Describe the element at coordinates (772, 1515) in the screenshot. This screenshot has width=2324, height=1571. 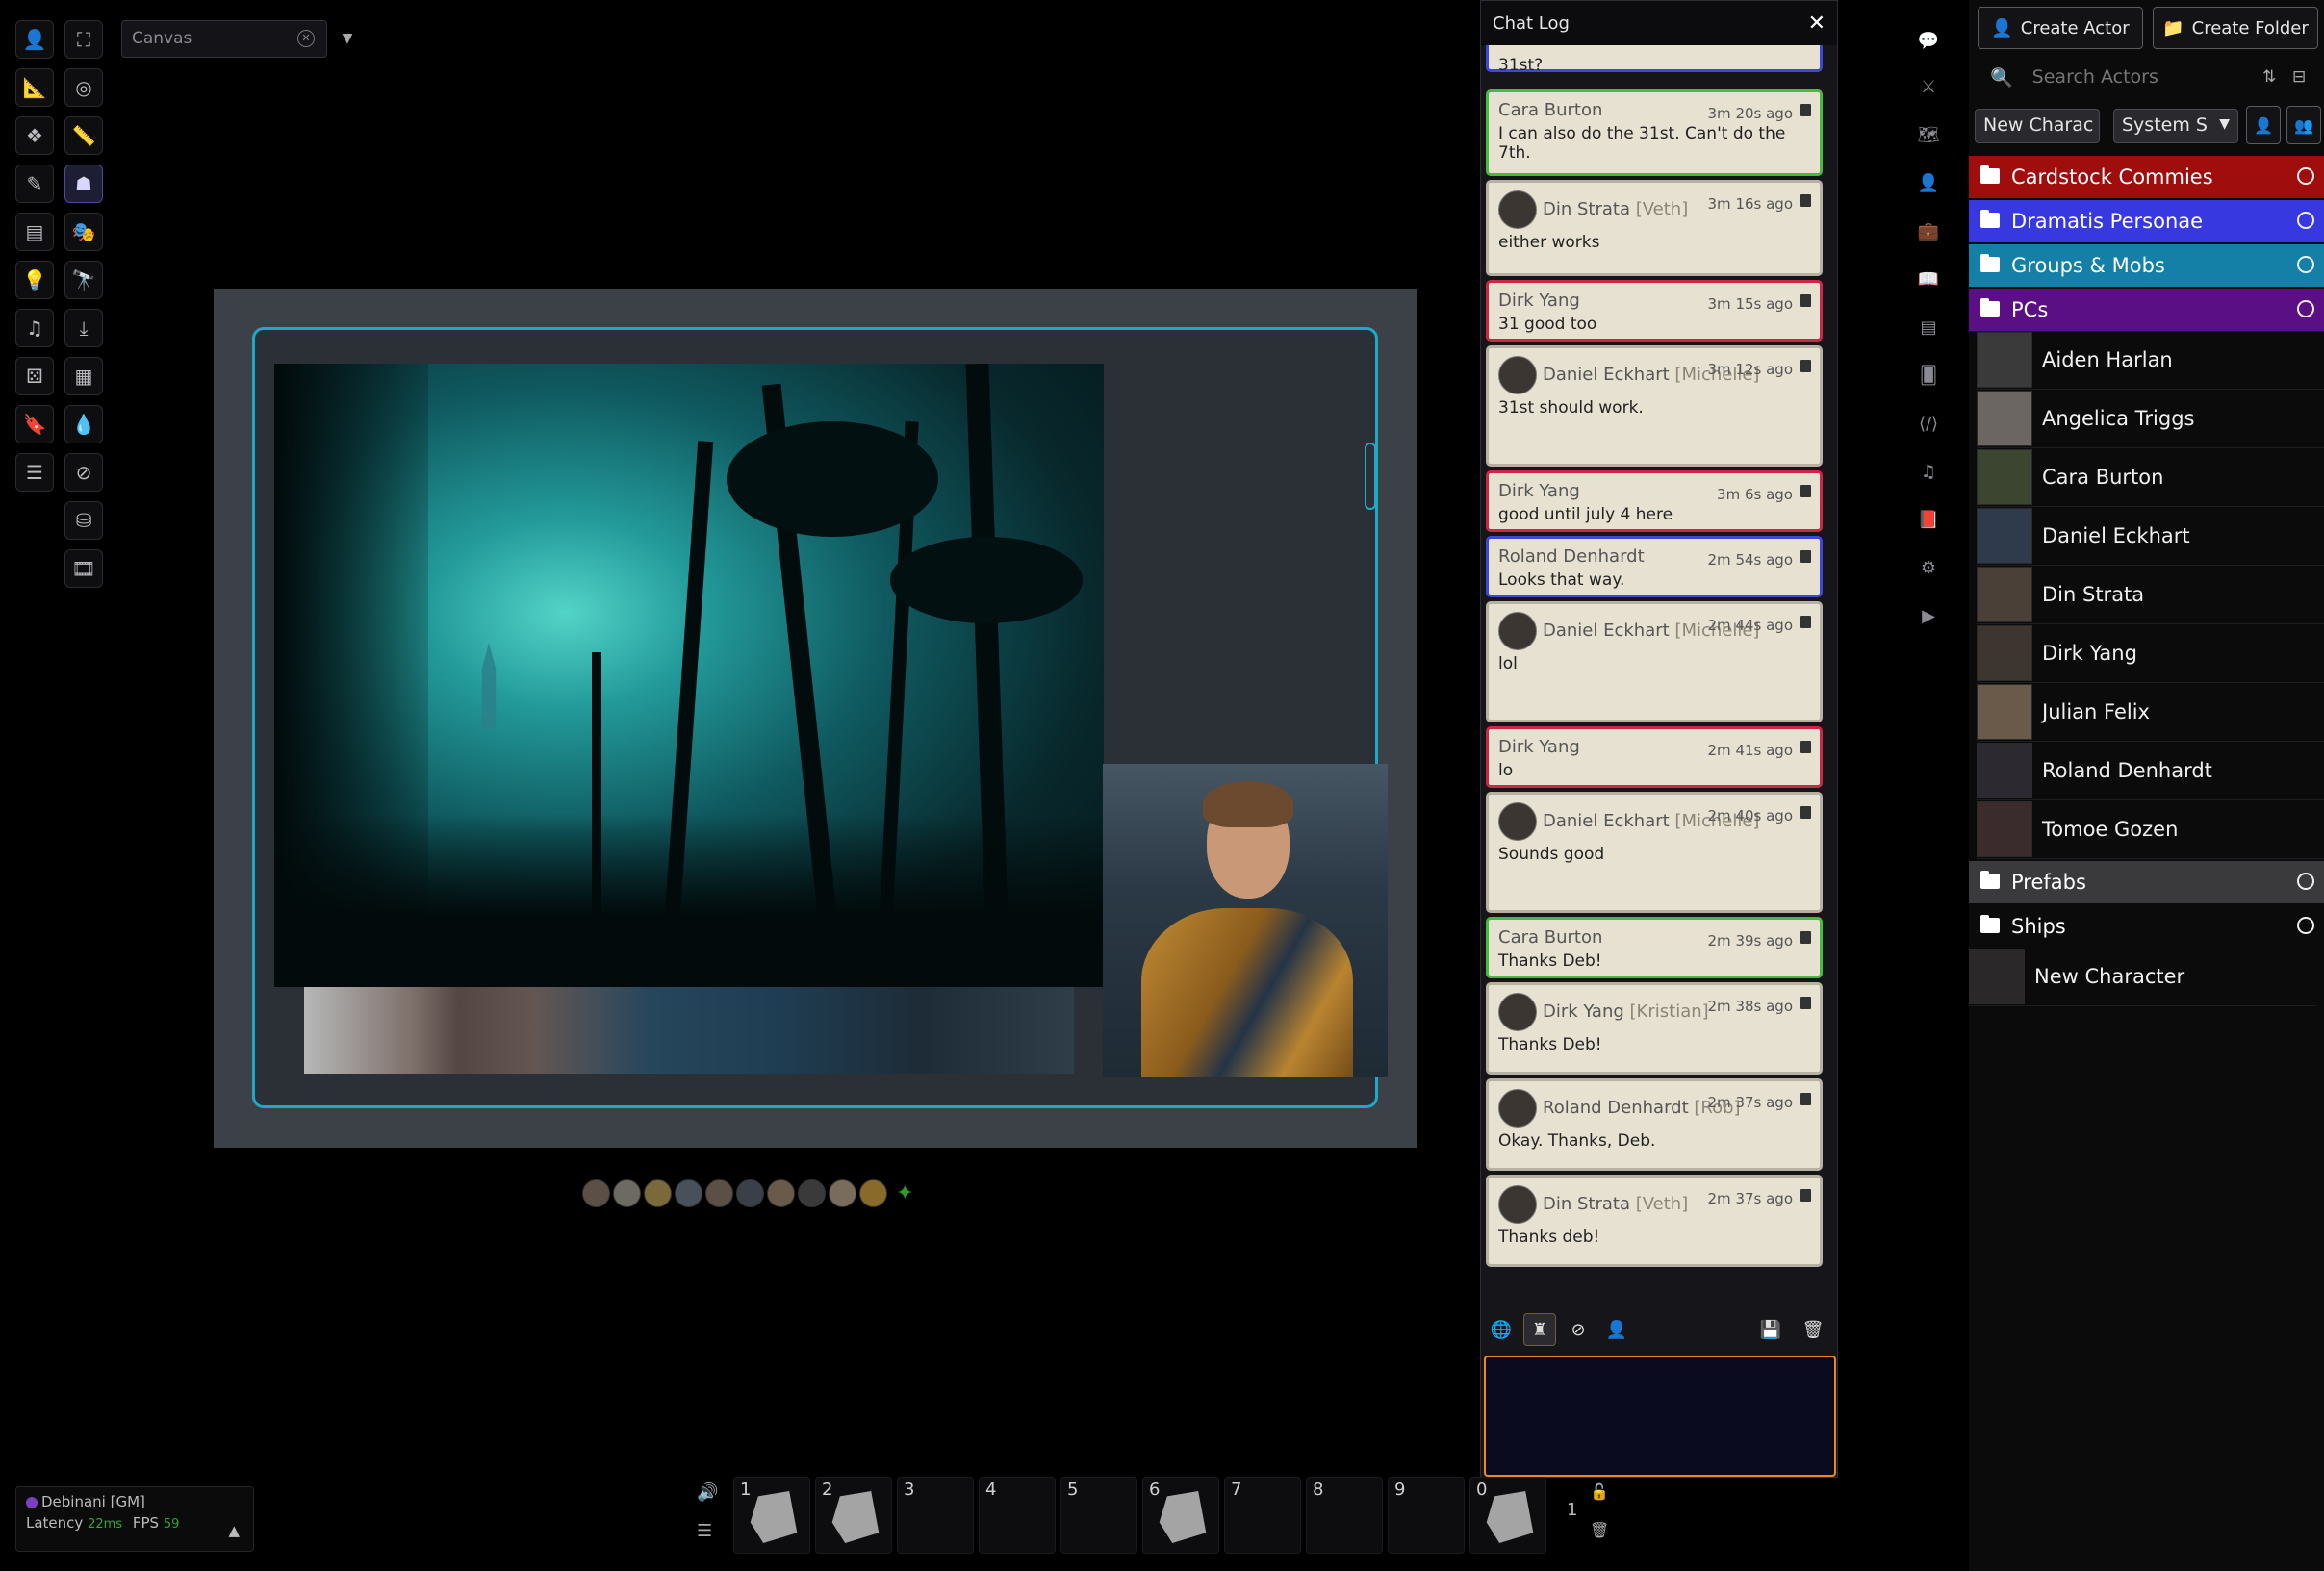
I see `hotbar-slot-1: 1` at that location.